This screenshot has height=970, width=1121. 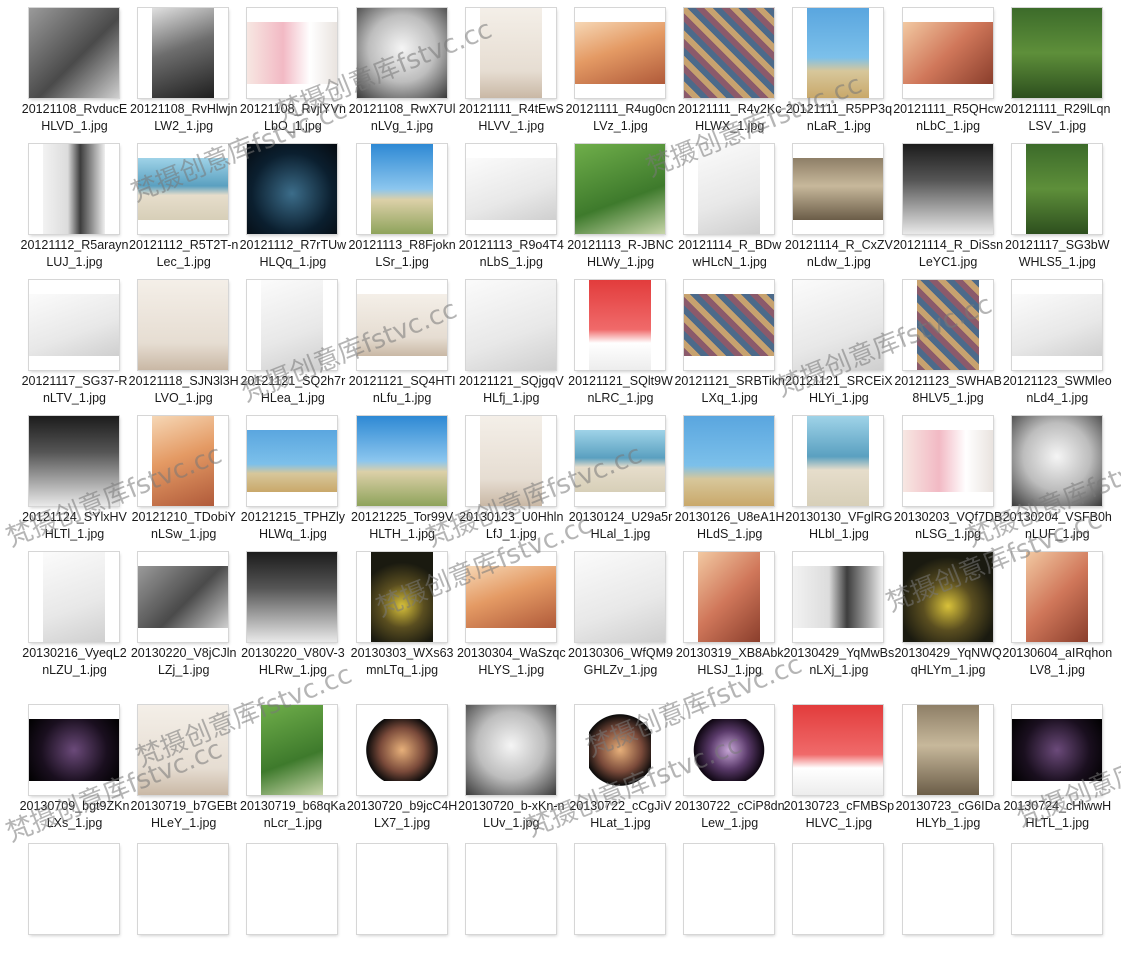 I want to click on file-item: 20130126_U8eA1HHLdS_1.jpg, so click(x=729, y=476).